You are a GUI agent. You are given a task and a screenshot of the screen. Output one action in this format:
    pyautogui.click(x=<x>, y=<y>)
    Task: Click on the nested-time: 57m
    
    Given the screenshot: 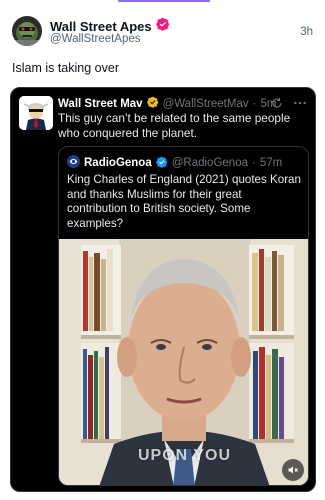 What is the action you would take?
    pyautogui.click(x=271, y=163)
    